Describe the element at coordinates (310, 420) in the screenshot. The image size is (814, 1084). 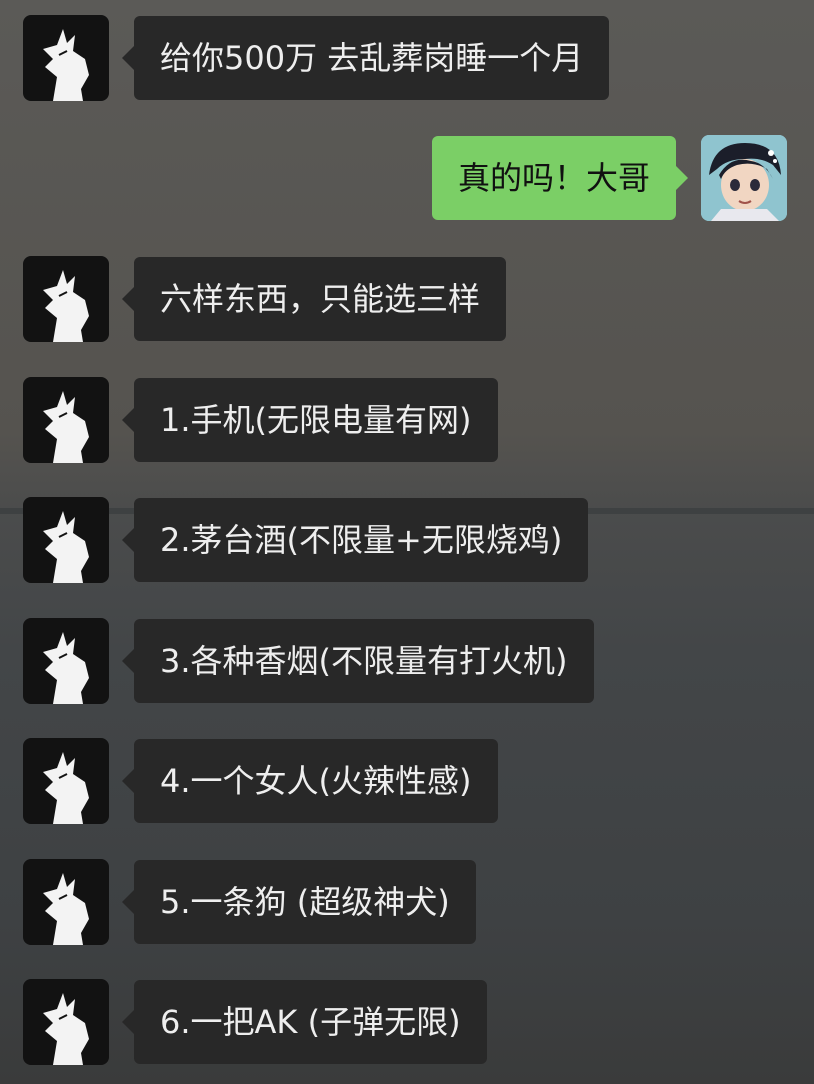
I see `incoming-message-bubble: 1.手机(无限电量有网)` at that location.